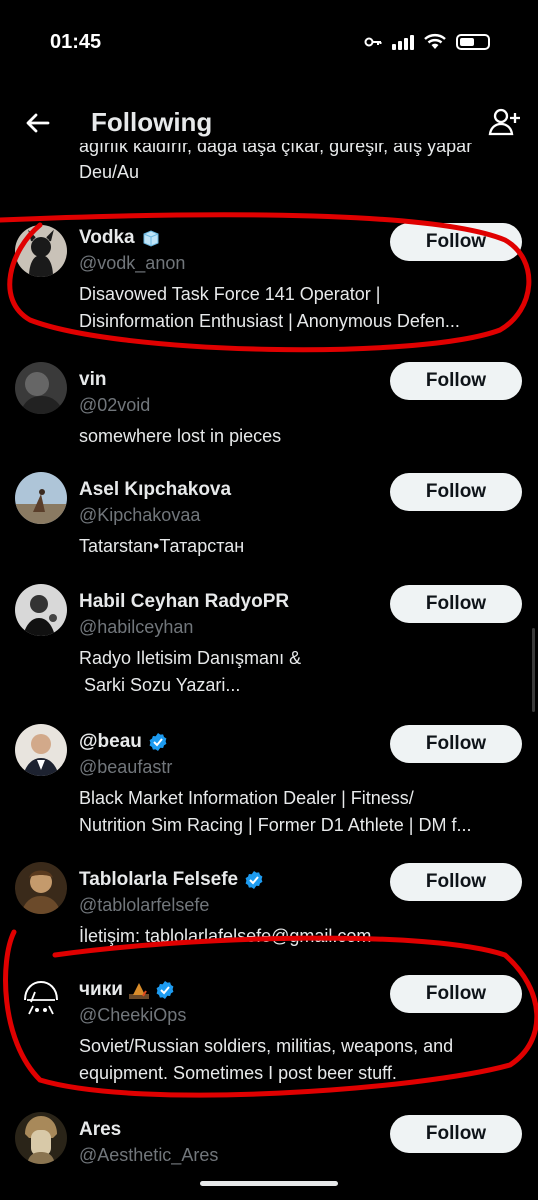  What do you see at coordinates (435, 41) in the screenshot?
I see `wifi-icon` at bounding box center [435, 41].